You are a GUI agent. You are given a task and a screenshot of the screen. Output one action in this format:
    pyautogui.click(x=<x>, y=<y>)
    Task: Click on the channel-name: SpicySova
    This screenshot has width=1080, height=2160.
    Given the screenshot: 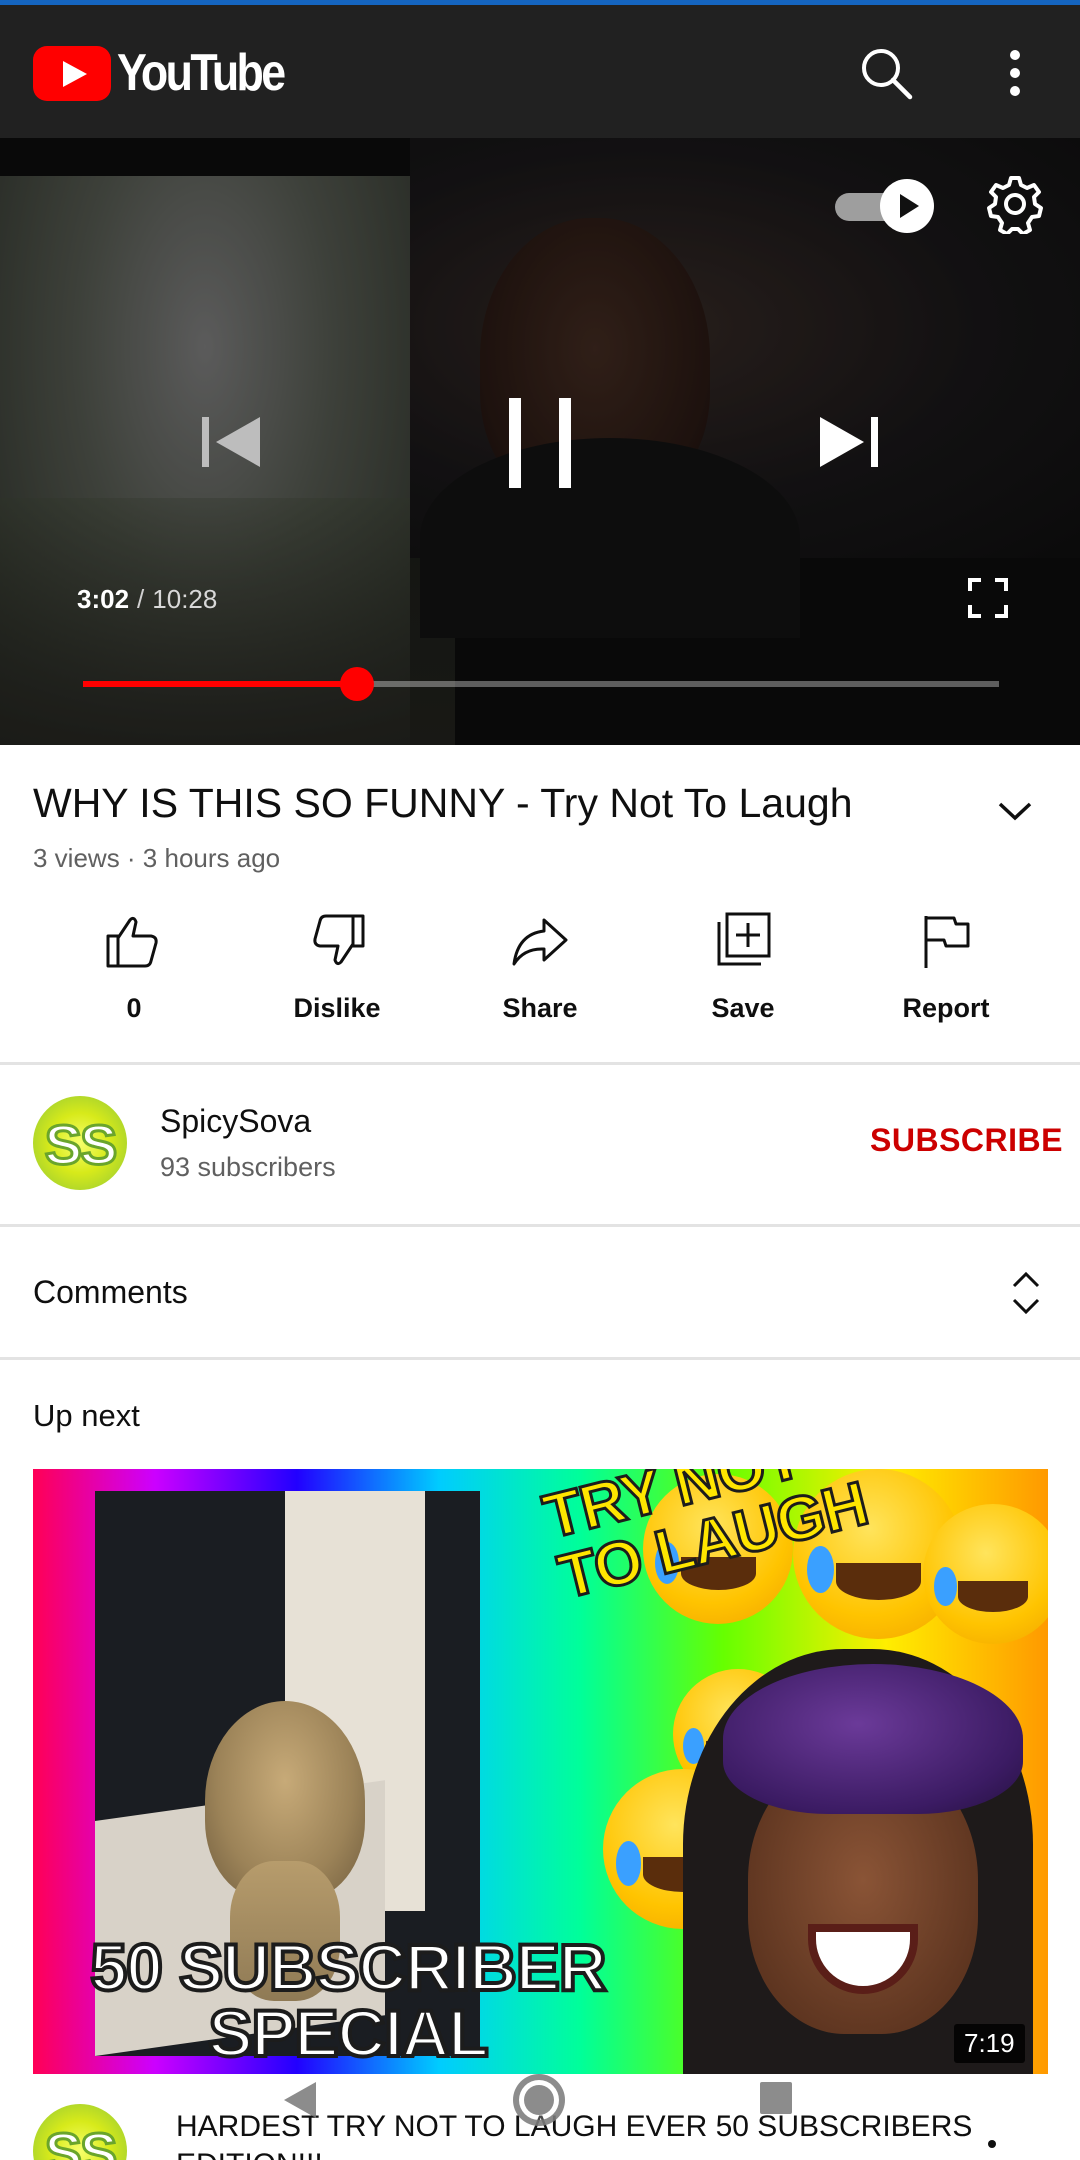 What is the action you would take?
    pyautogui.click(x=235, y=1121)
    